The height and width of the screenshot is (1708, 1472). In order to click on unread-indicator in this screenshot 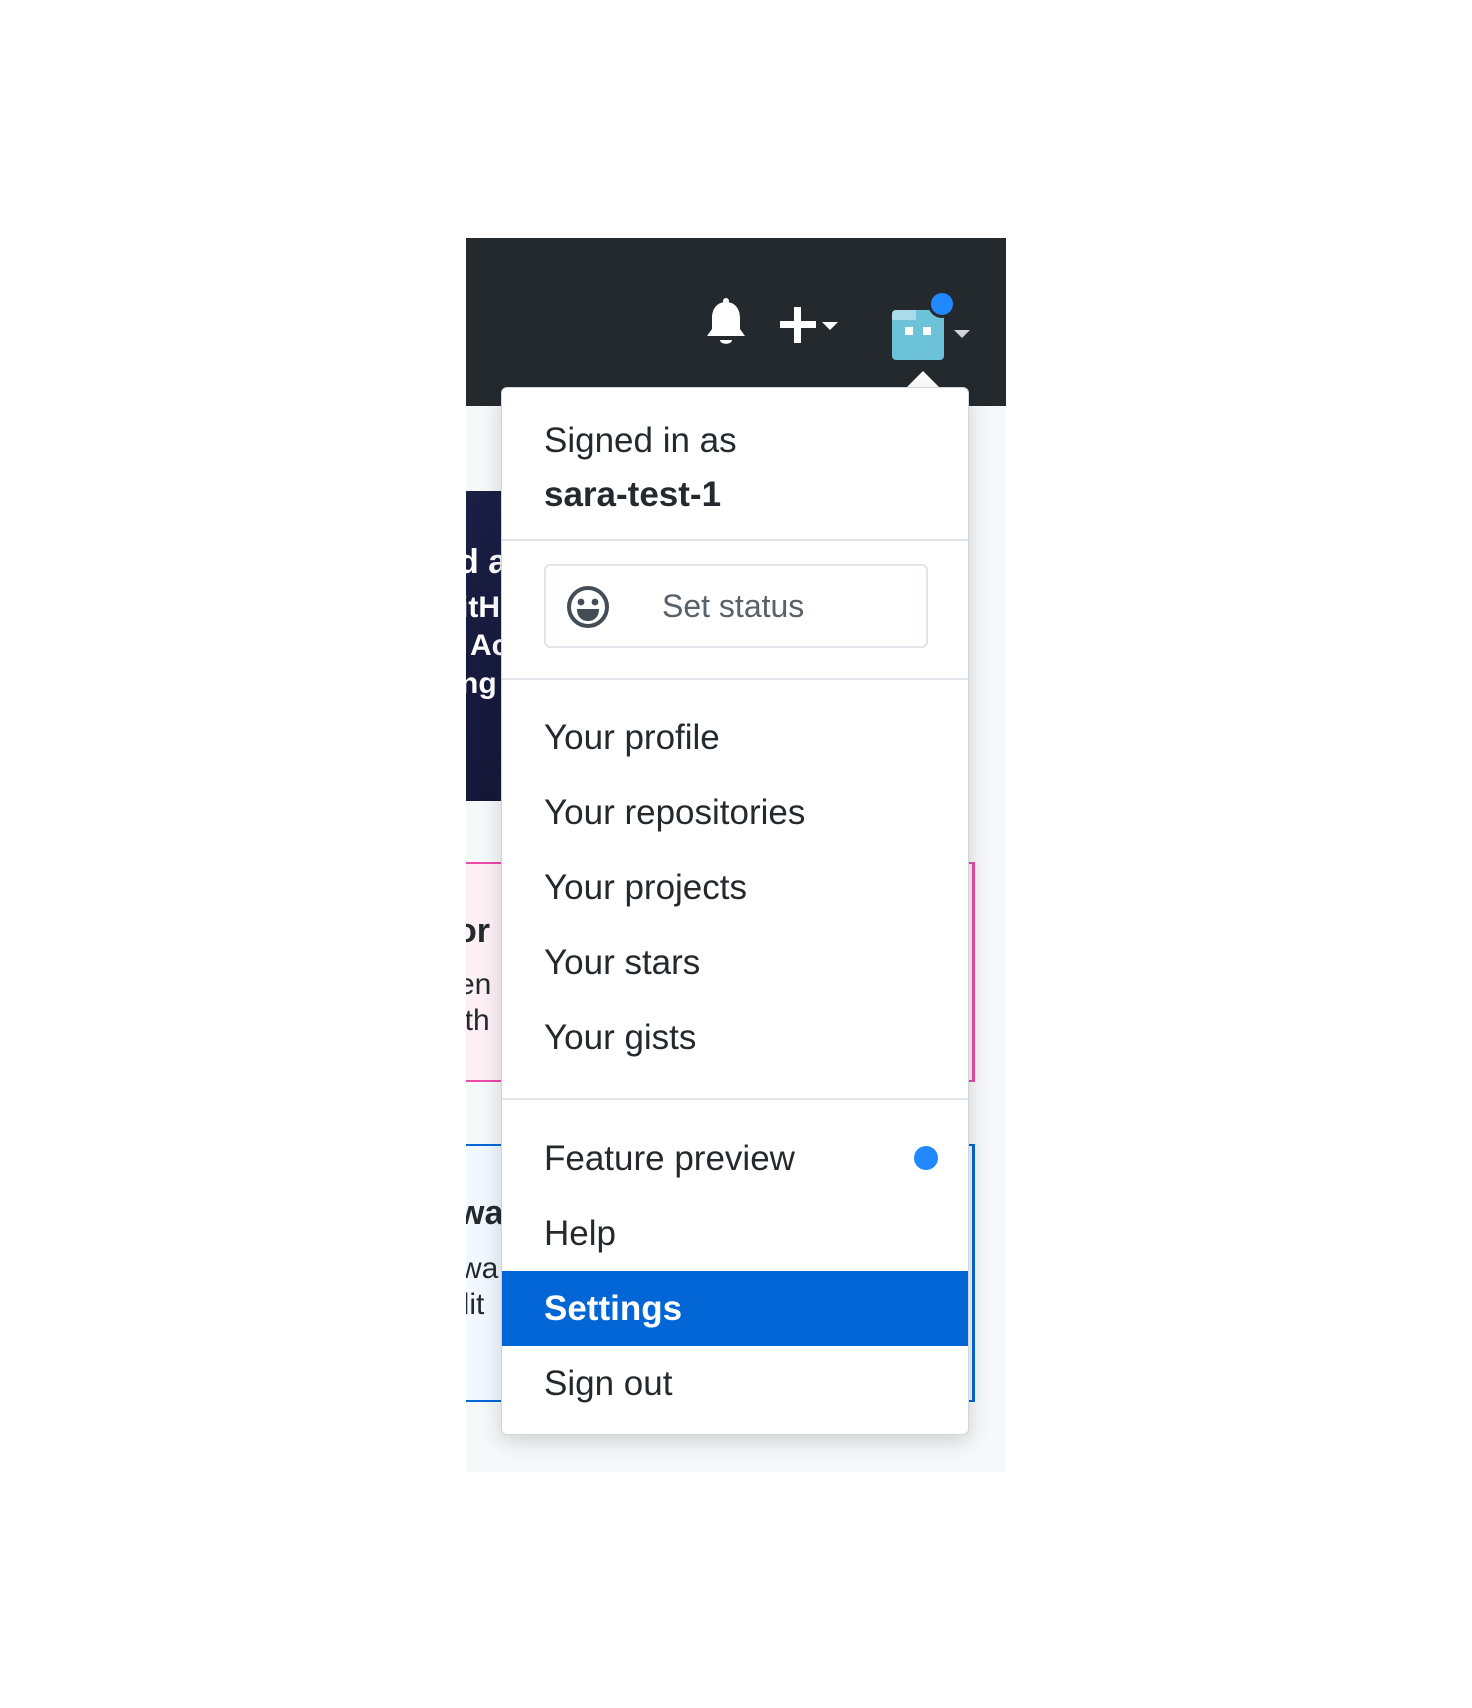, I will do `click(942, 304)`.